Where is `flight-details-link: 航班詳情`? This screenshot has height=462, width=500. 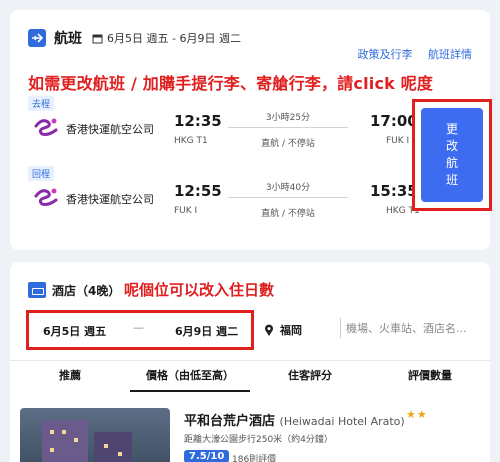
flight-details-link: 航班詳情 is located at coordinates (450, 54).